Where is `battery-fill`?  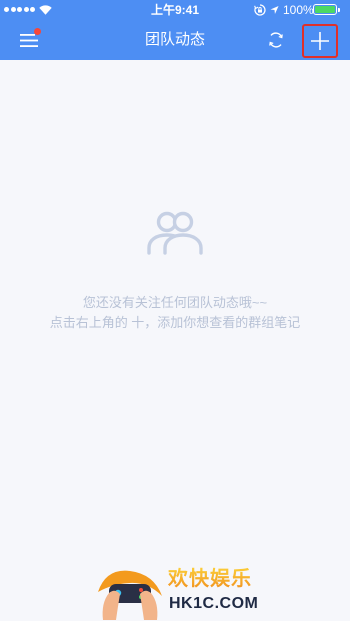 battery-fill is located at coordinates (325, 9).